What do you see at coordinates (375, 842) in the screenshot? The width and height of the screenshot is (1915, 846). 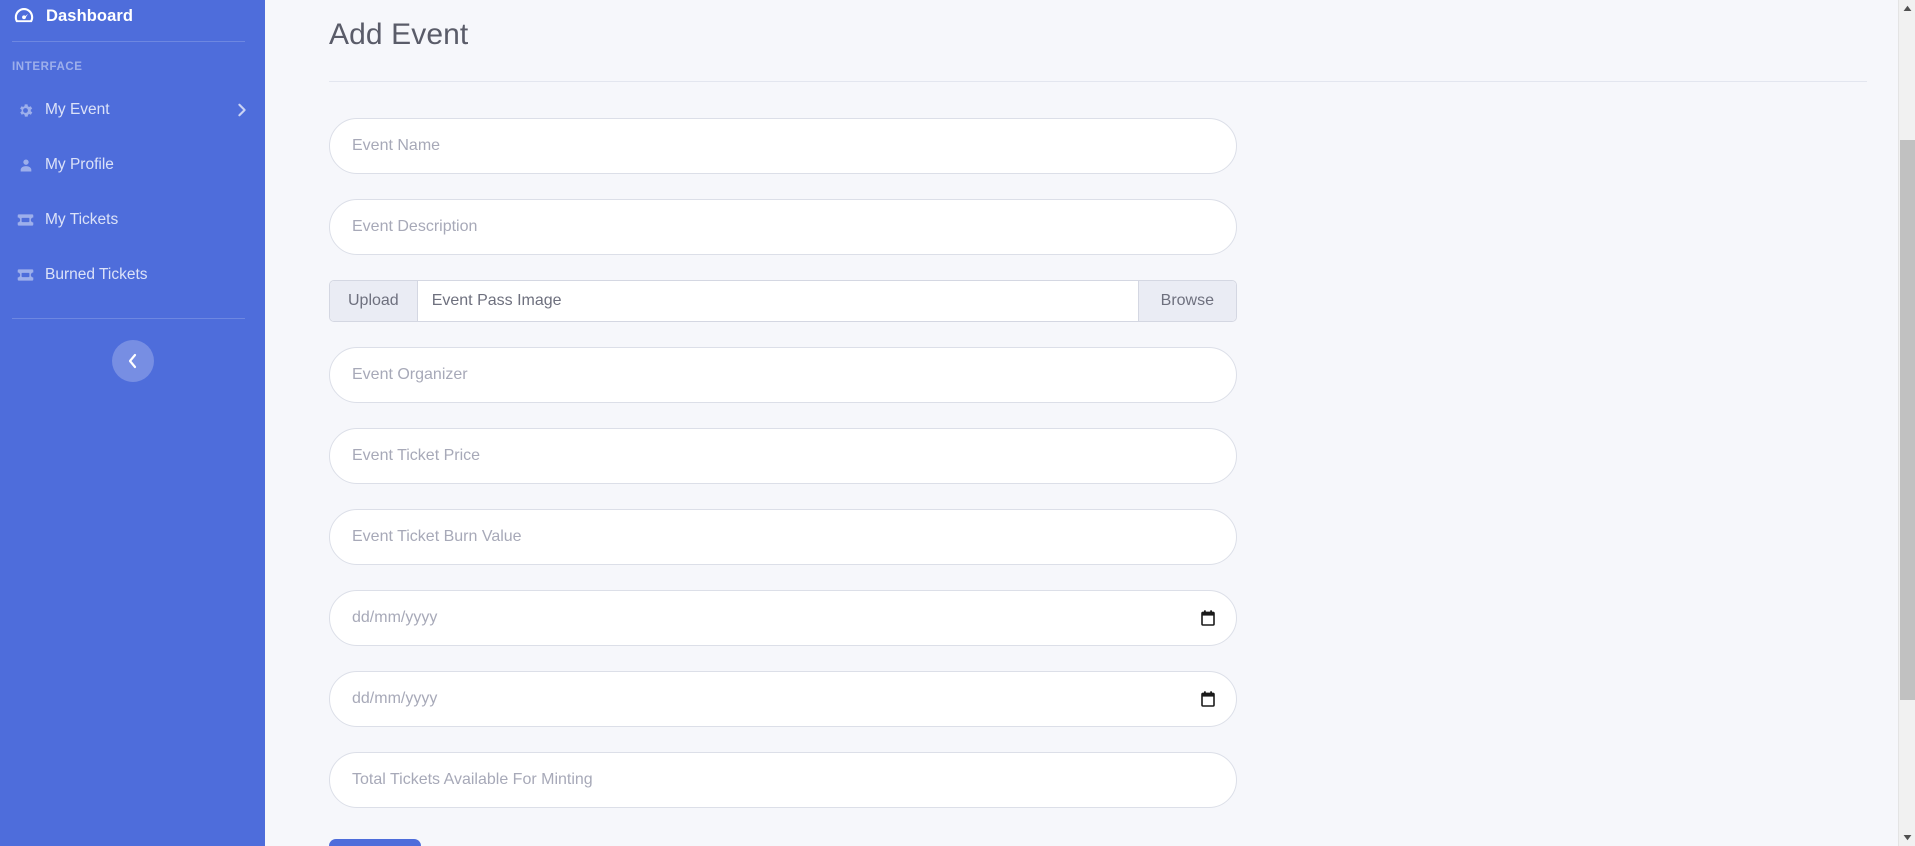 I see `submit-button: Submit` at bounding box center [375, 842].